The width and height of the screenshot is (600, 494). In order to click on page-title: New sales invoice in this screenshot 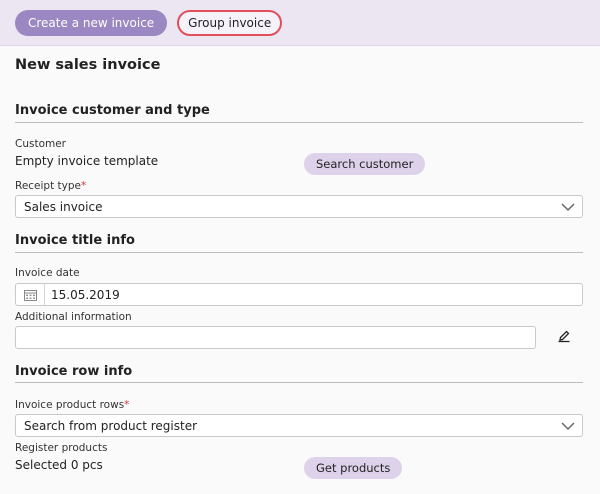, I will do `click(88, 65)`.